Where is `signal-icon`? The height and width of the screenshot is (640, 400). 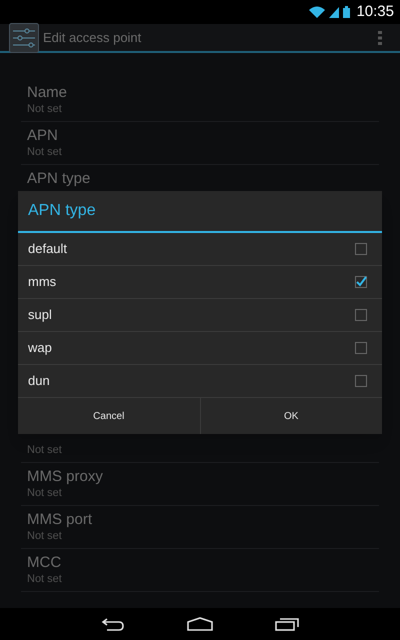
signal-icon is located at coordinates (334, 12).